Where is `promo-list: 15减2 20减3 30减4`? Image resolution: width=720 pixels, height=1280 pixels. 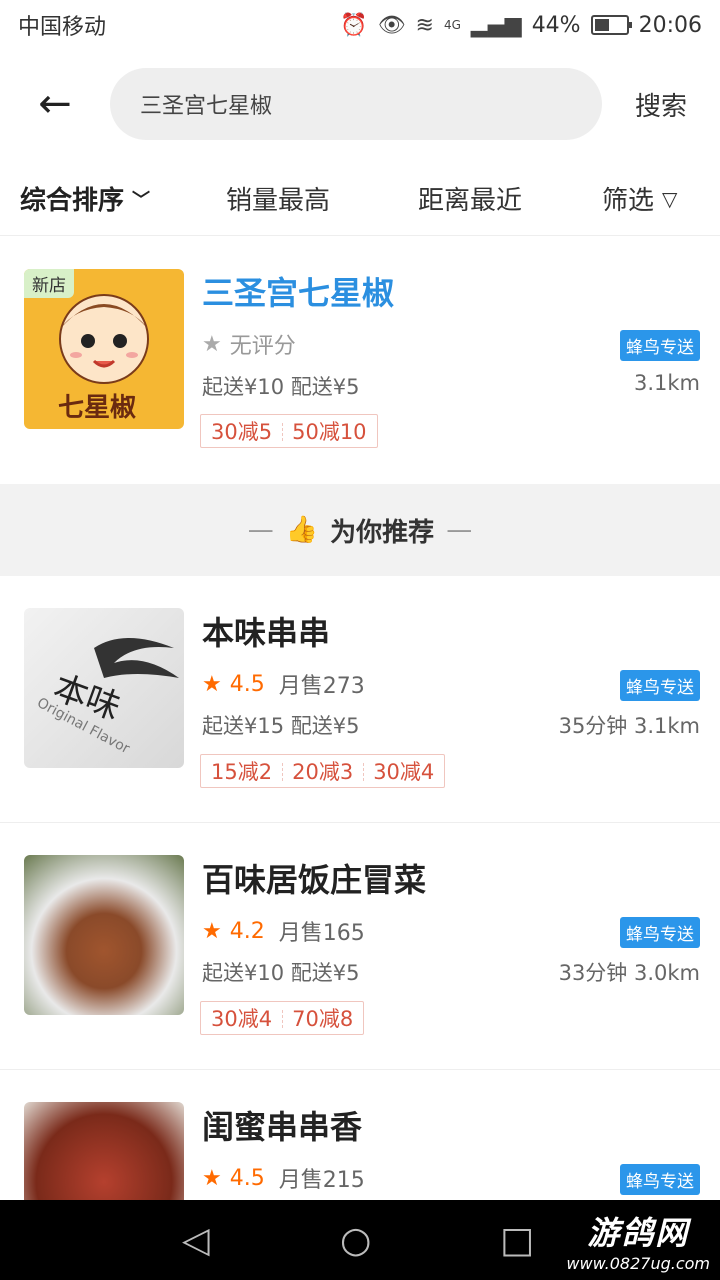 promo-list: 15减2 20减3 30减4 is located at coordinates (323, 771).